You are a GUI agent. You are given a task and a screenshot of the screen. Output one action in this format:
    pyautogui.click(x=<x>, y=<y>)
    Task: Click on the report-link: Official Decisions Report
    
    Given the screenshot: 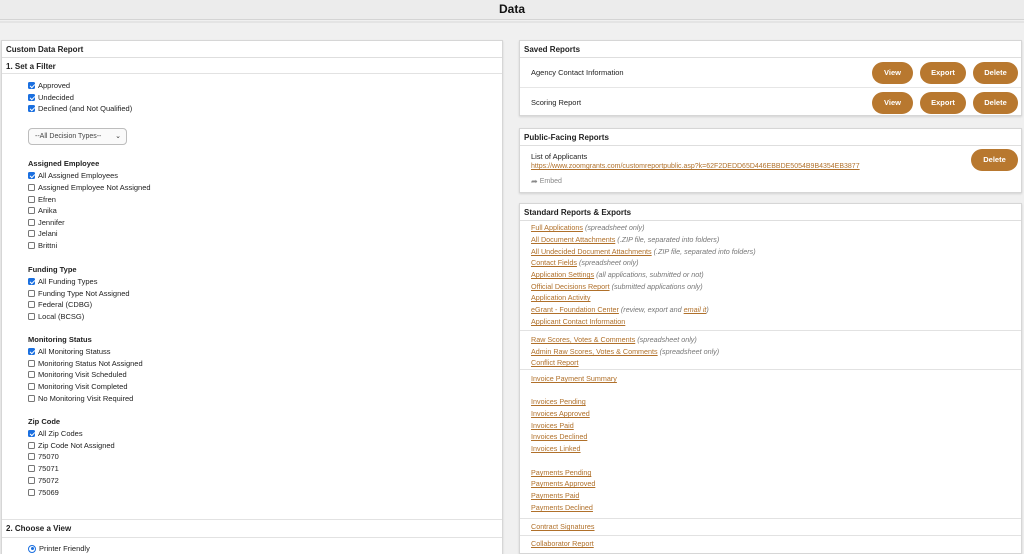 What is the action you would take?
    pyautogui.click(x=570, y=286)
    